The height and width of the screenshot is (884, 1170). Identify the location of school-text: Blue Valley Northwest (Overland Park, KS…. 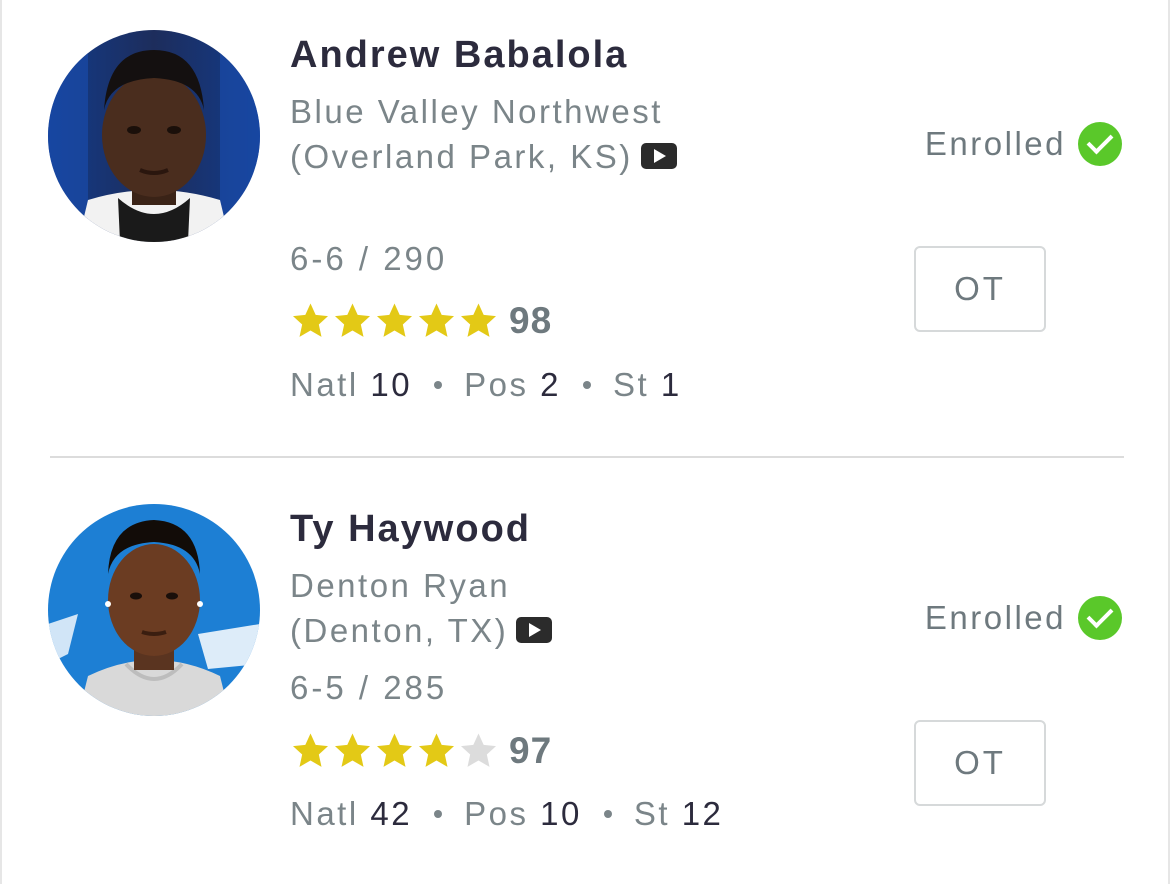
(476, 134).